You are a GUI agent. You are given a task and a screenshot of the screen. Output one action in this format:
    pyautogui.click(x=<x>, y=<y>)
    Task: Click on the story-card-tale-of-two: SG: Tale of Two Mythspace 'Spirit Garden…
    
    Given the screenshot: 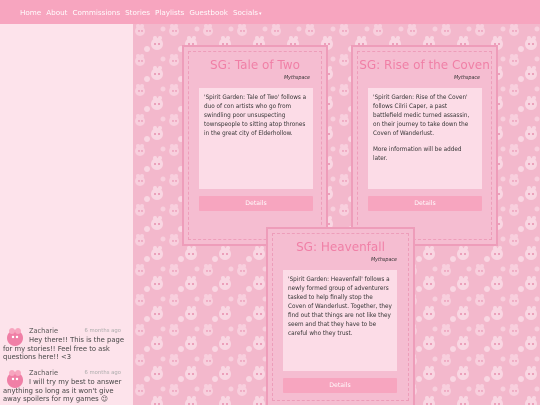 What is the action you would take?
    pyautogui.click(x=255, y=145)
    